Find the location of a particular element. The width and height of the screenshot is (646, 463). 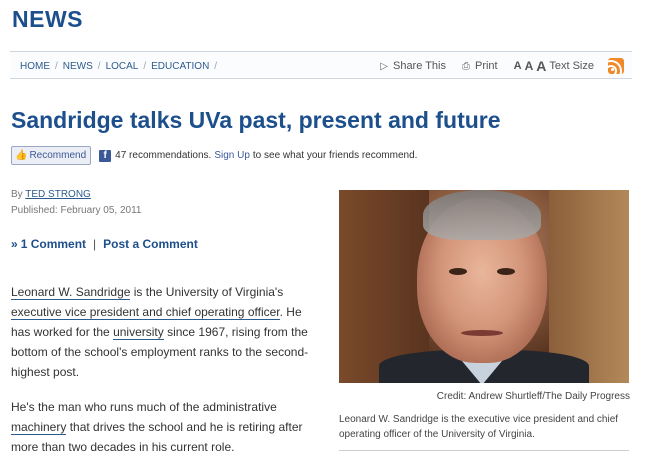

share-button: ▷ Share This is located at coordinates (413, 66).